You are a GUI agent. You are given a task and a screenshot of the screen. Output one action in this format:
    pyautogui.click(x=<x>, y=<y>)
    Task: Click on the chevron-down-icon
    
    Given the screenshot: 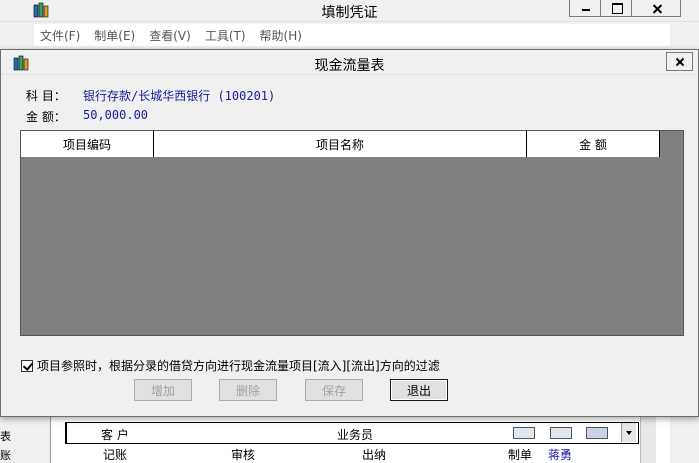 What is the action you would take?
    pyautogui.click(x=628, y=432)
    